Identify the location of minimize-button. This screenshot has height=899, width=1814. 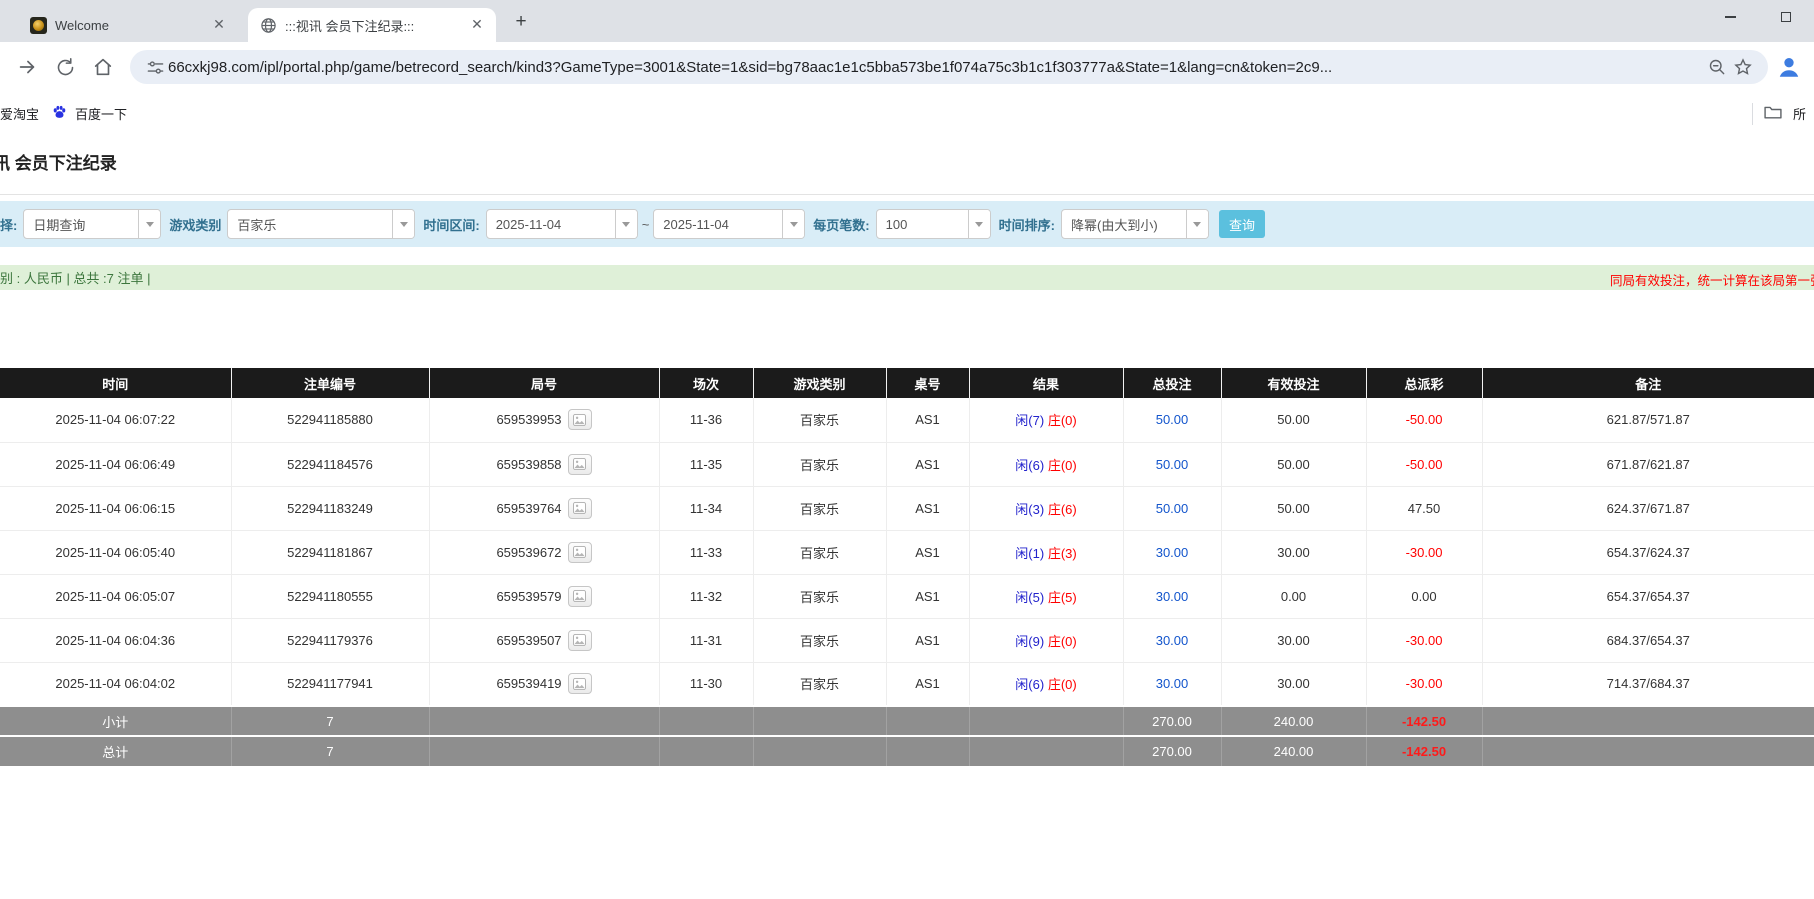
(1730, 17).